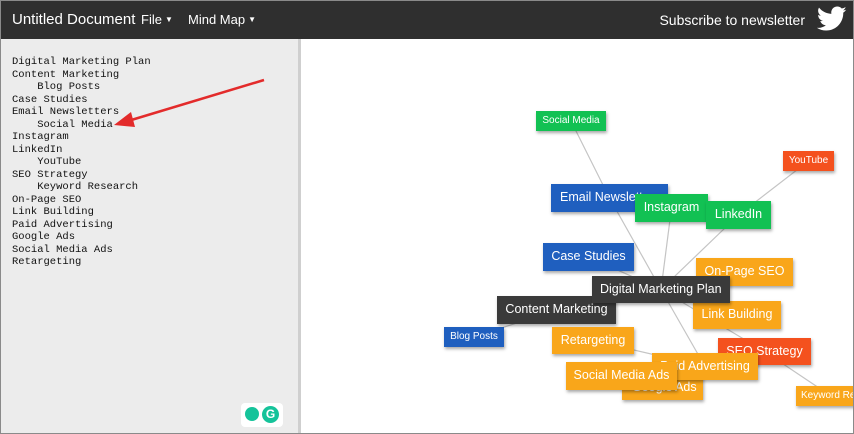 The width and height of the screenshot is (854, 434). Describe the element at coordinates (81, 212) in the screenshot. I see `outline-line: Link Building` at that location.